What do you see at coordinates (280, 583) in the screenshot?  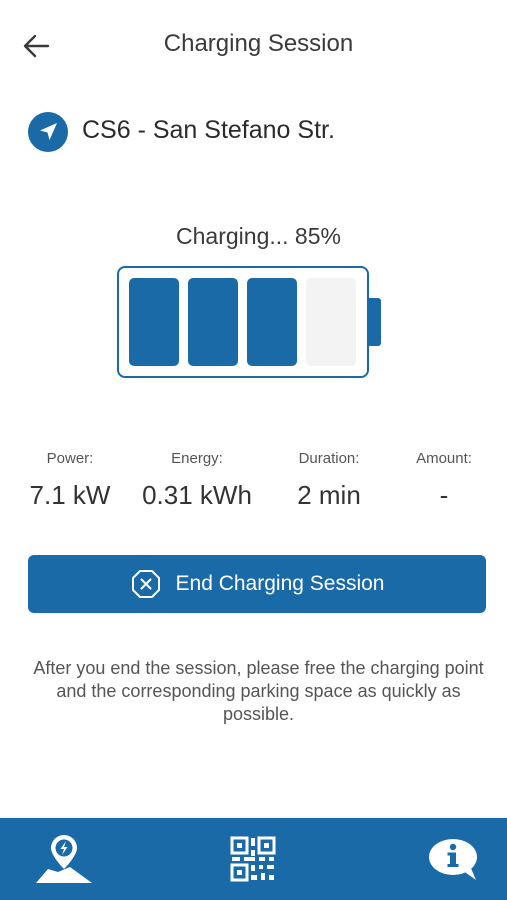 I see `end-session-label: End Charging Session` at bounding box center [280, 583].